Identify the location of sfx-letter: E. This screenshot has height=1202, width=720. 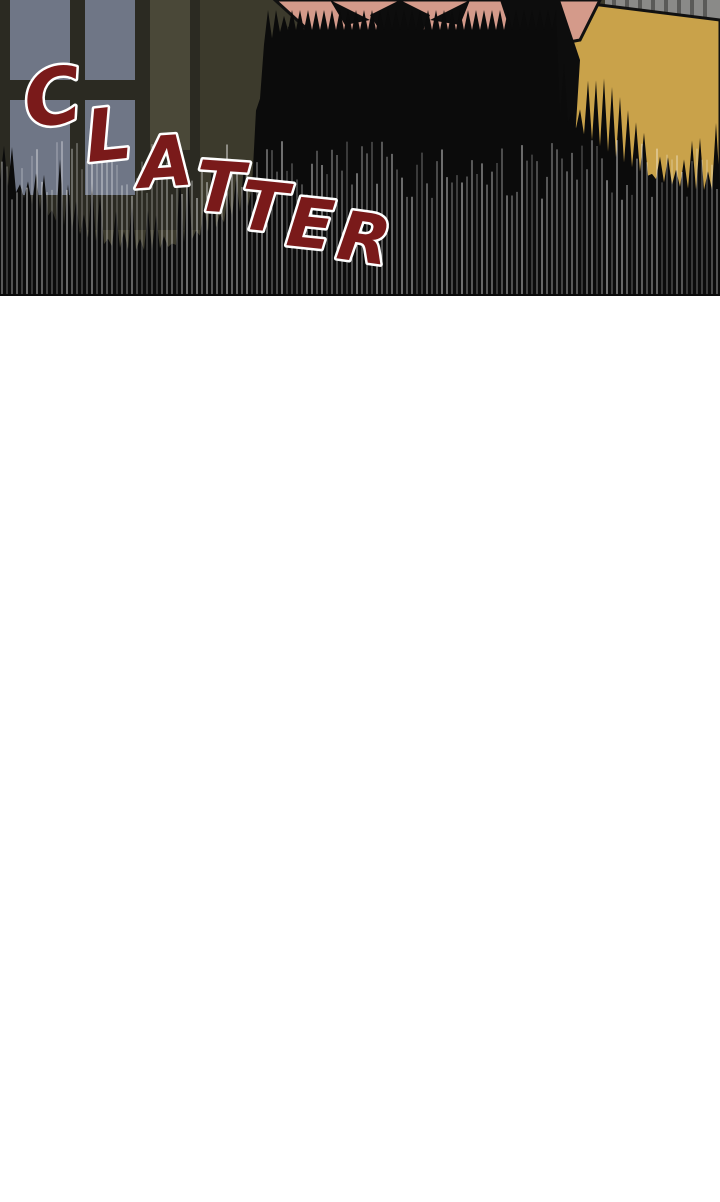
(310, 224).